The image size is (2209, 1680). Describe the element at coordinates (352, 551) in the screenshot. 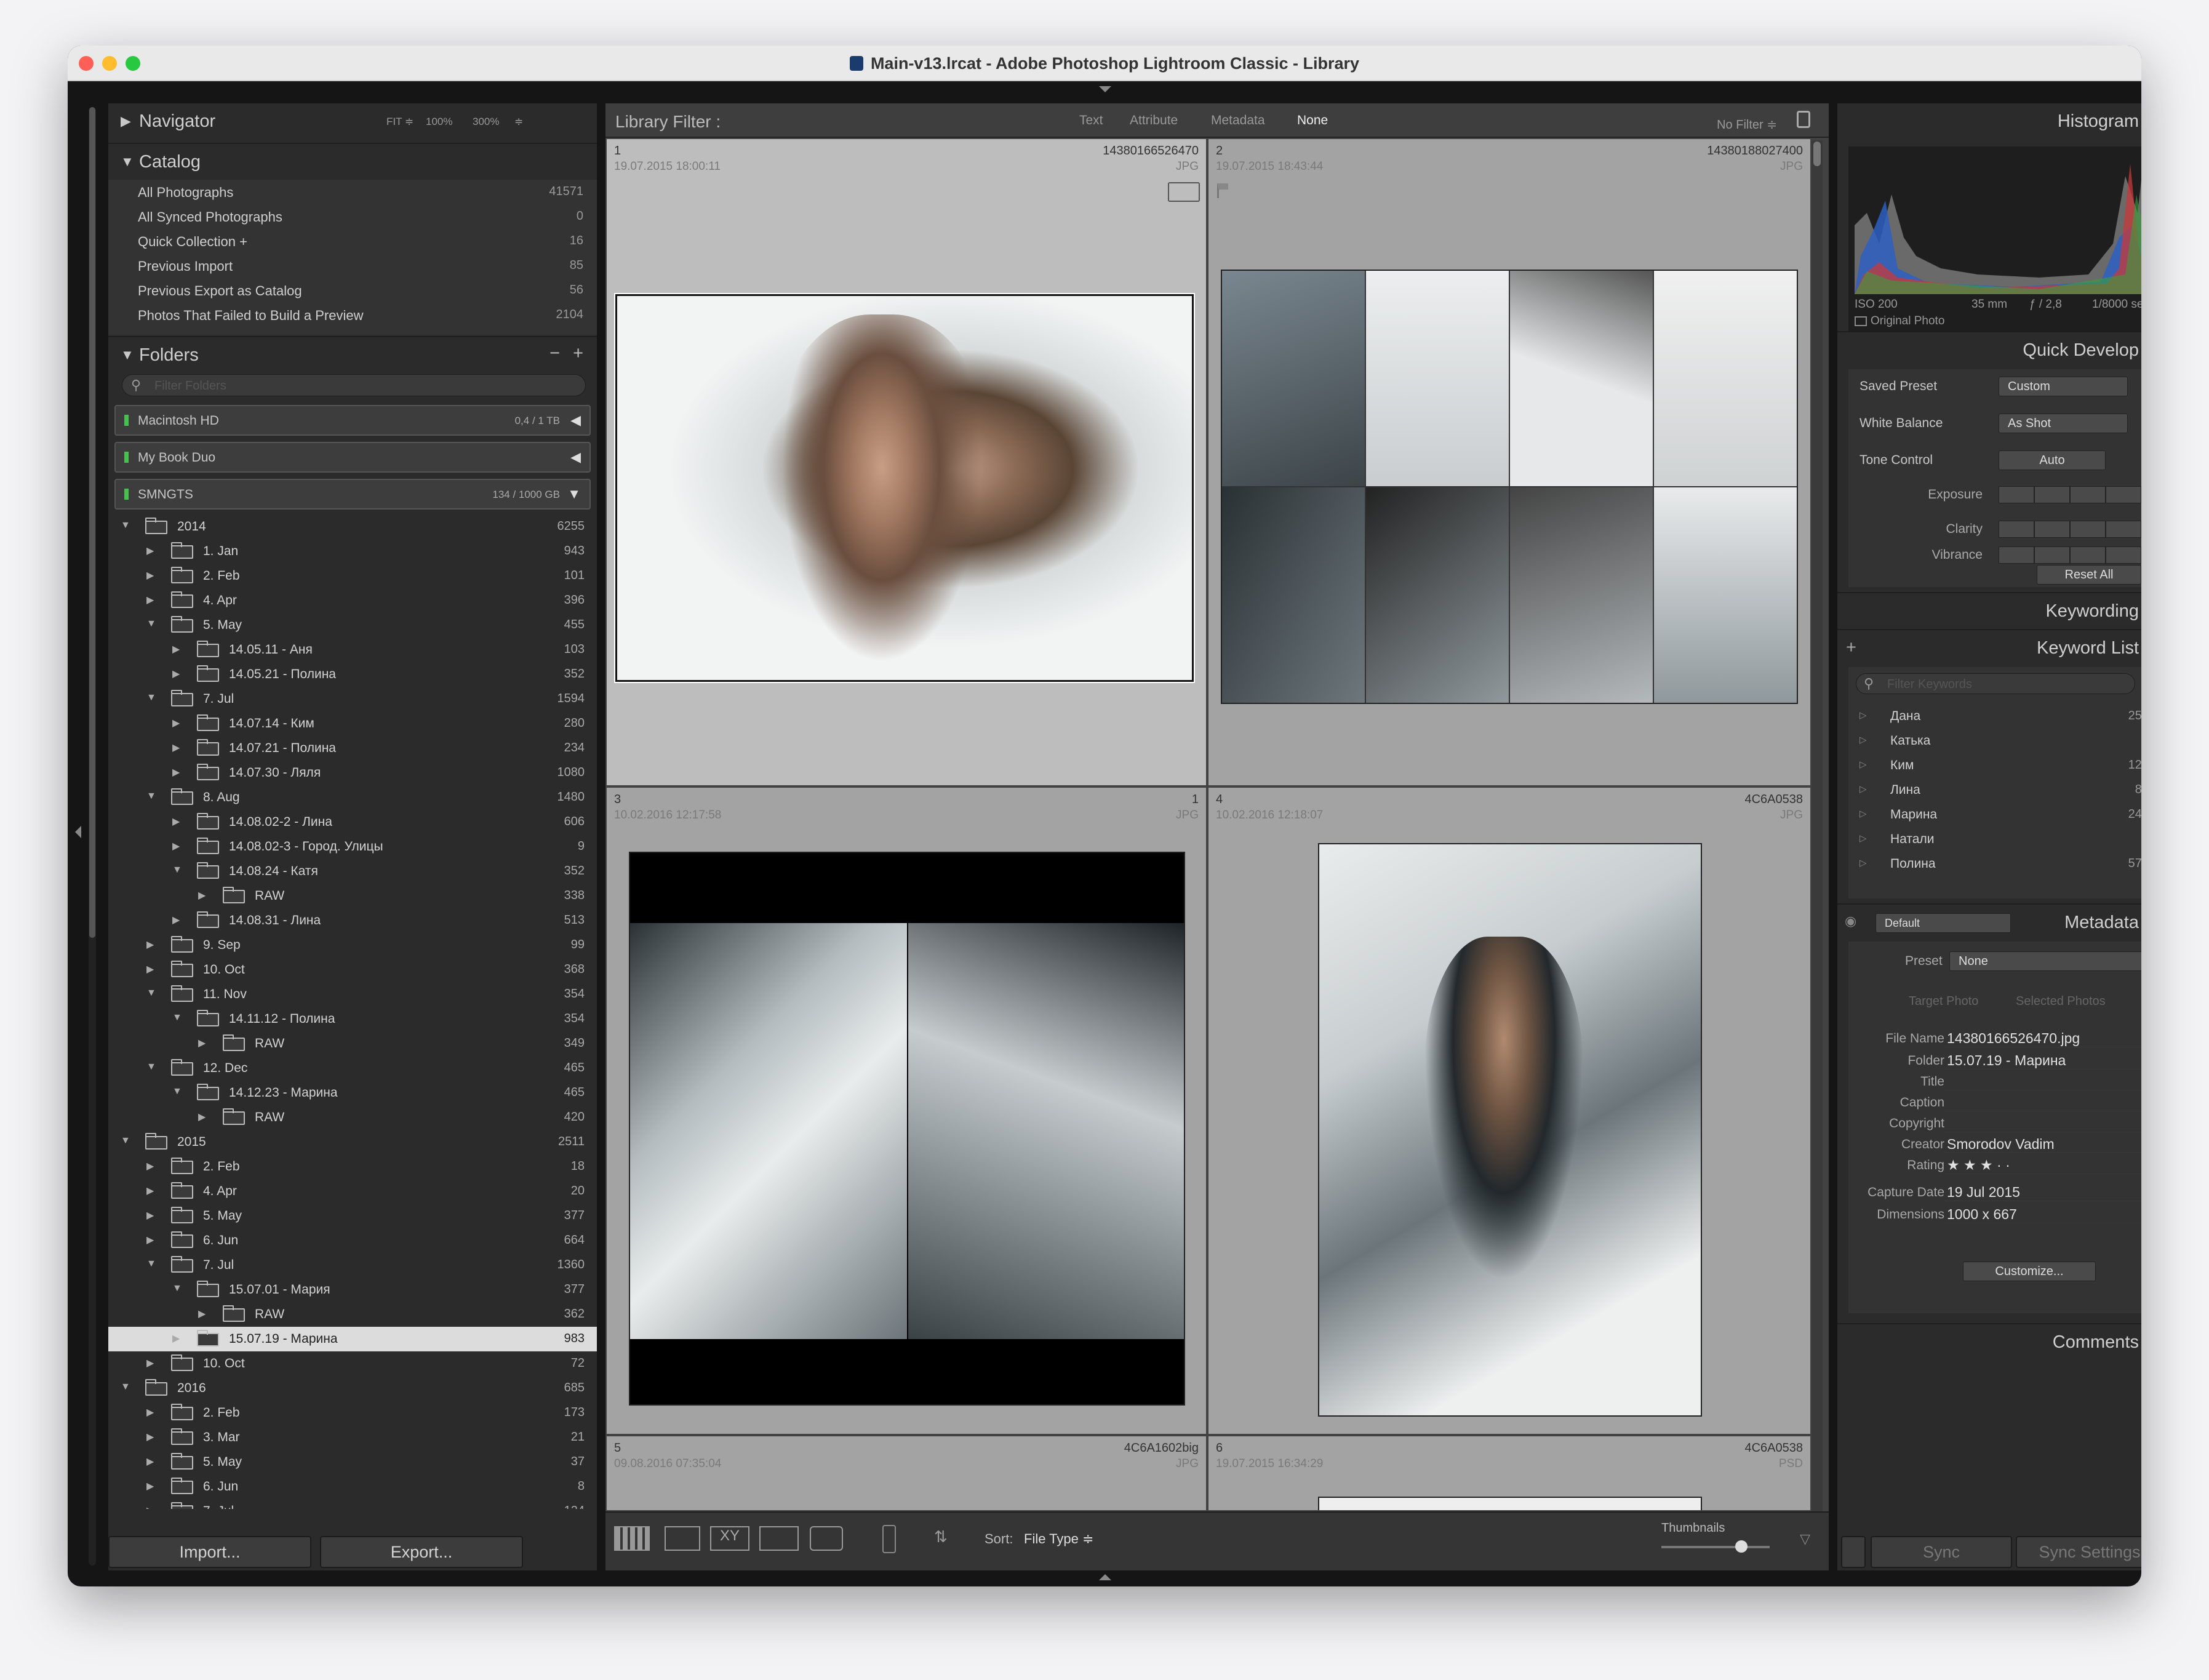

I see `folder-row: ▶ 1. Jan 943` at that location.